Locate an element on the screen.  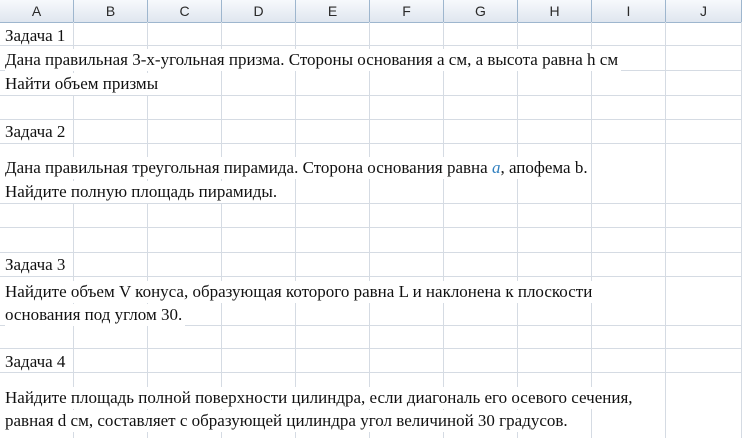
cell-a1-task1-title: Задача 1 is located at coordinates (36, 36).